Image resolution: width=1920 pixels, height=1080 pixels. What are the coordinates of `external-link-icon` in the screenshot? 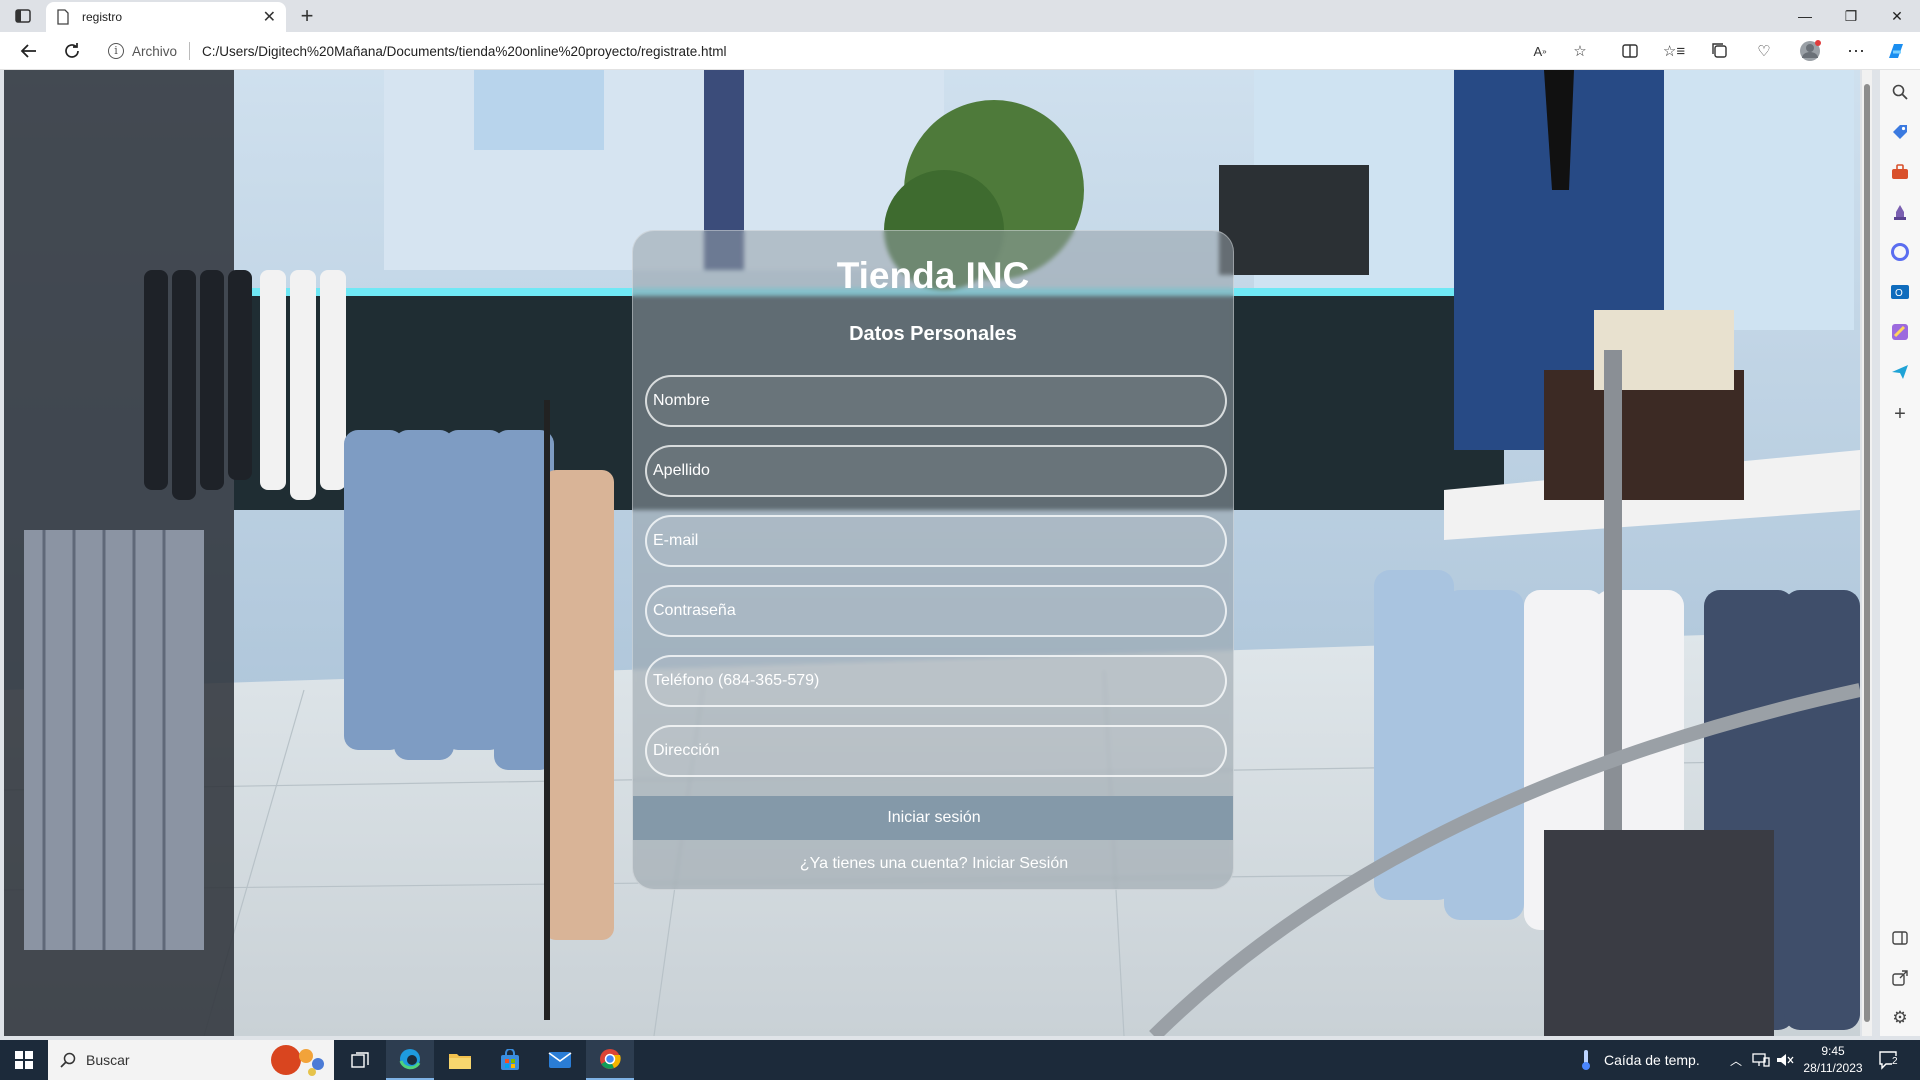 It's located at (1900, 978).